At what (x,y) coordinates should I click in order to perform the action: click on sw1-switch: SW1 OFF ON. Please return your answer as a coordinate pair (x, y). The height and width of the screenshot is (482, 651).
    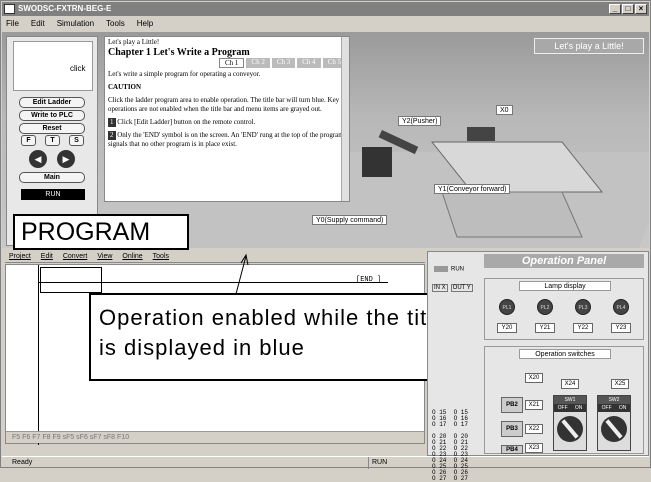
    Looking at the image, I should click on (570, 423).